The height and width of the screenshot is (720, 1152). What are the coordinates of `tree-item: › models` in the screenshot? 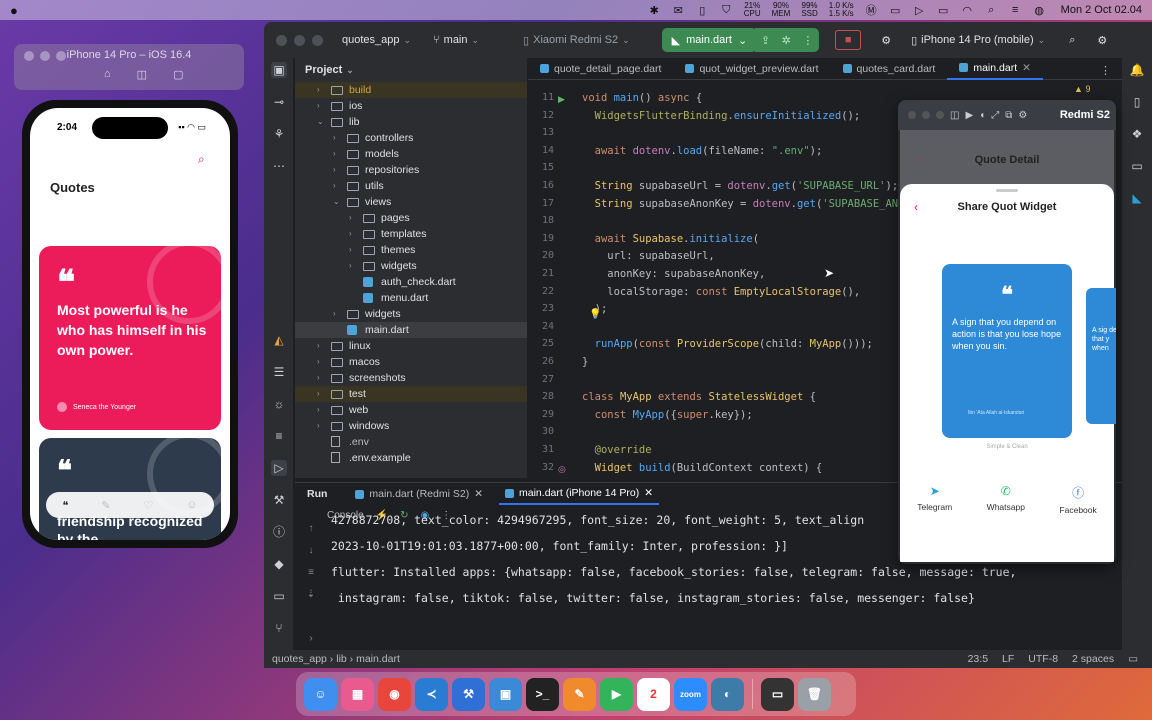 It's located at (411, 154).